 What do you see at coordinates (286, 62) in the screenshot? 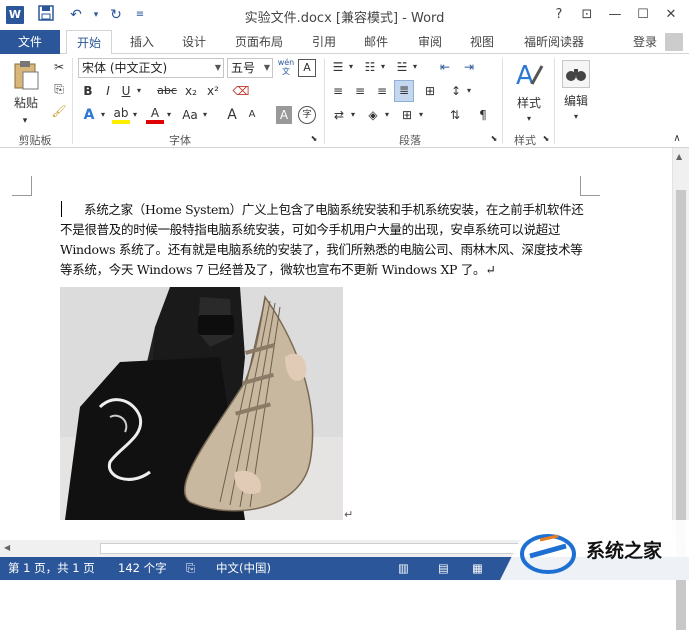
I see `phonetic-guide-label: wén` at bounding box center [286, 62].